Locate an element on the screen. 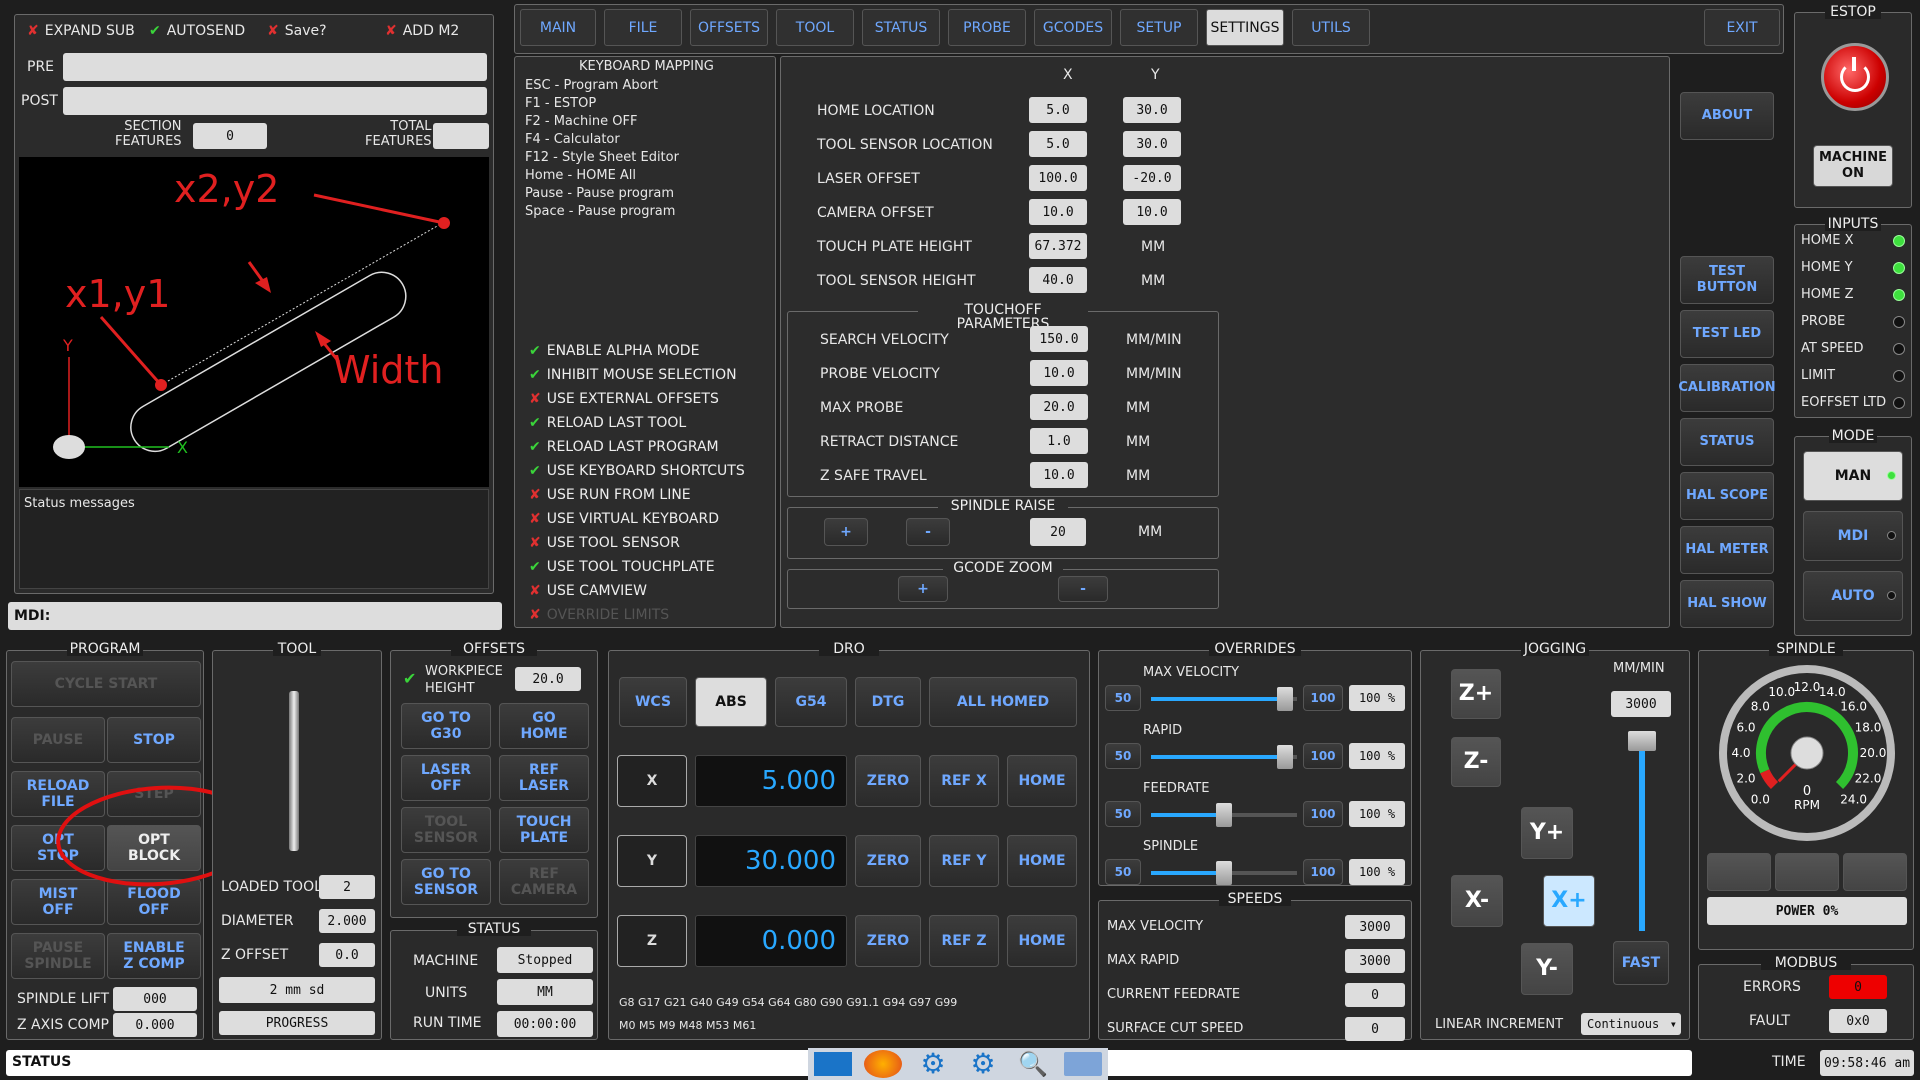 The width and height of the screenshot is (1920, 1080). wcs-button: WCS is located at coordinates (653, 702).